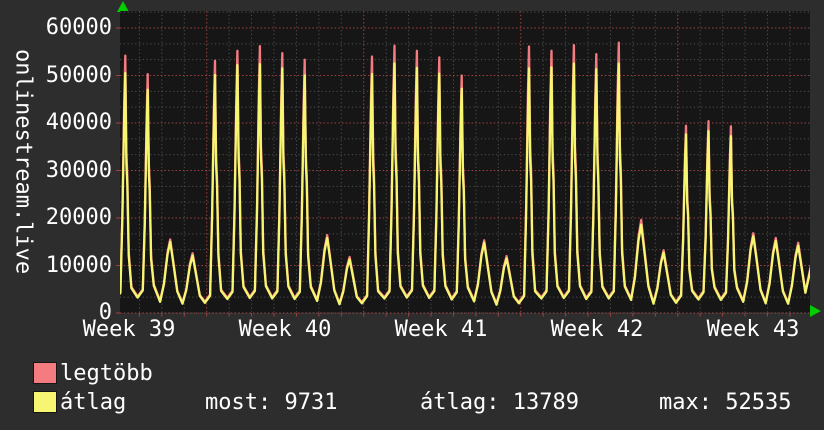 This screenshot has width=824, height=430. Describe the element at coordinates (238, 402) in the screenshot. I see `stat-most-label: most:` at that location.